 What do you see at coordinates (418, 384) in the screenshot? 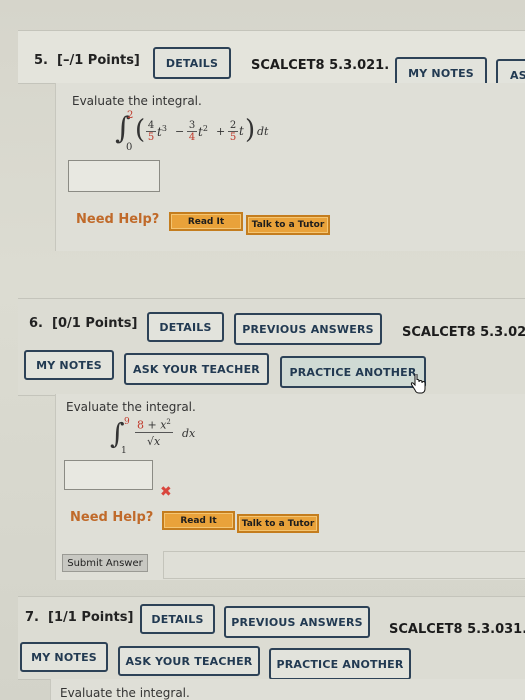
I see `hand-cursor-icon` at bounding box center [418, 384].